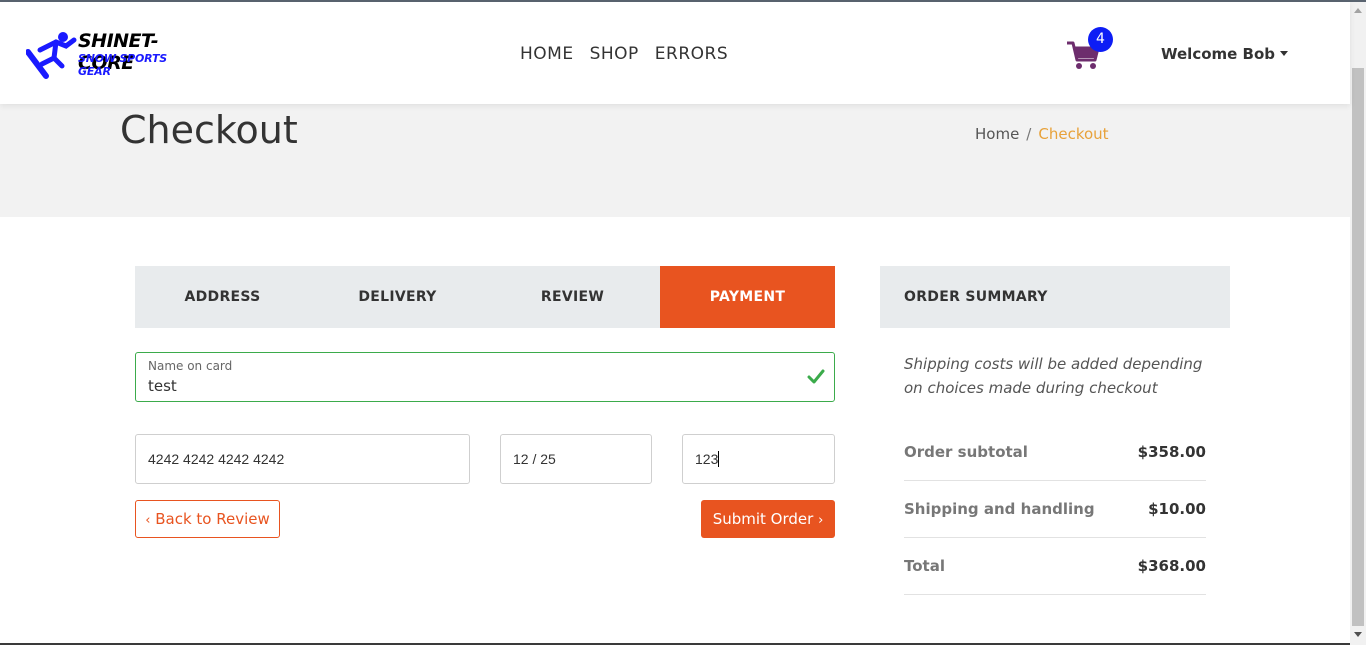 The height and width of the screenshot is (645, 1366). I want to click on summary-label: Total, so click(924, 566).